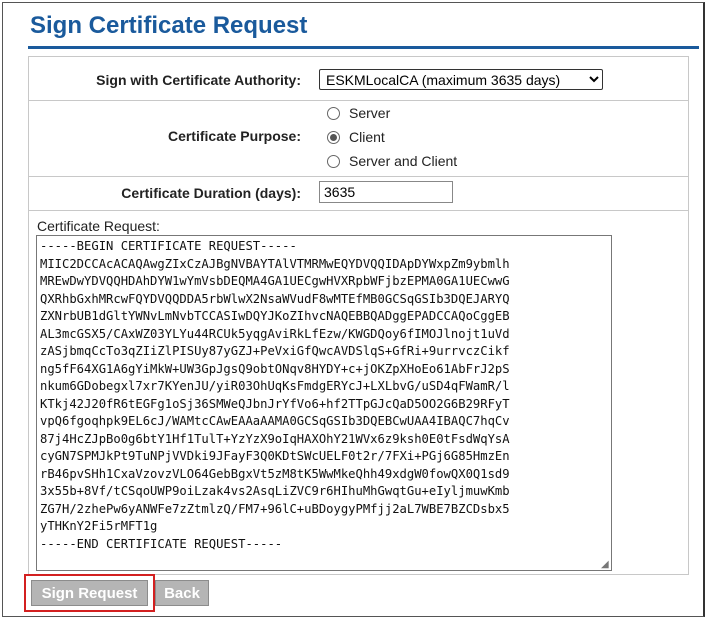  I want to click on ca-label: Sign with Certificate Authority:, so click(198, 80).